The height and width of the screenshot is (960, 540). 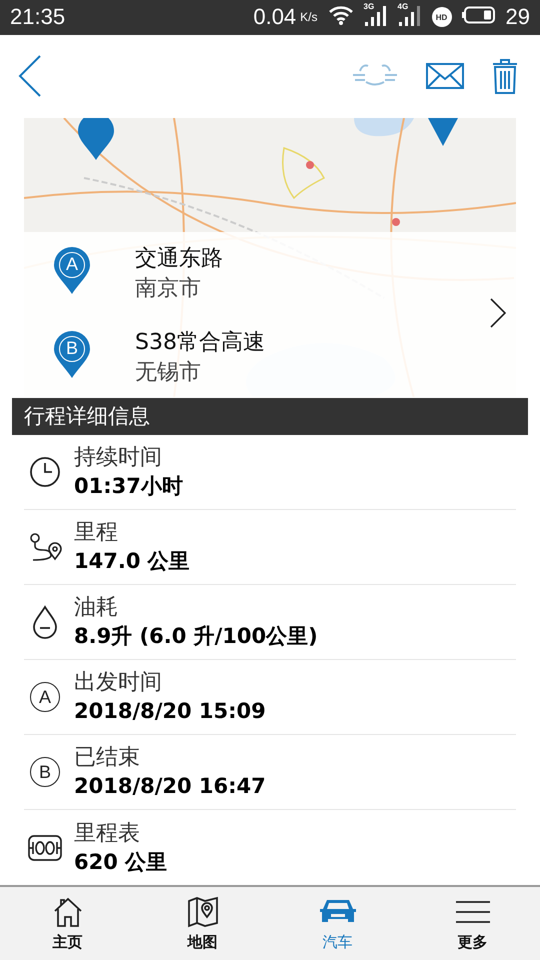 I want to click on location-pin: B, so click(x=72, y=355).